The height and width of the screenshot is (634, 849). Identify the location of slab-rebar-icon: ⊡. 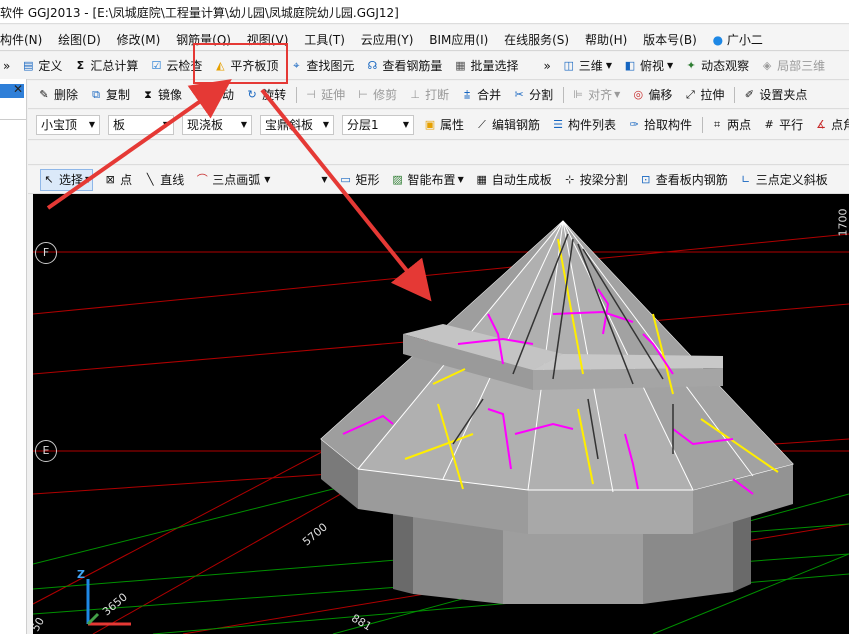
(646, 179).